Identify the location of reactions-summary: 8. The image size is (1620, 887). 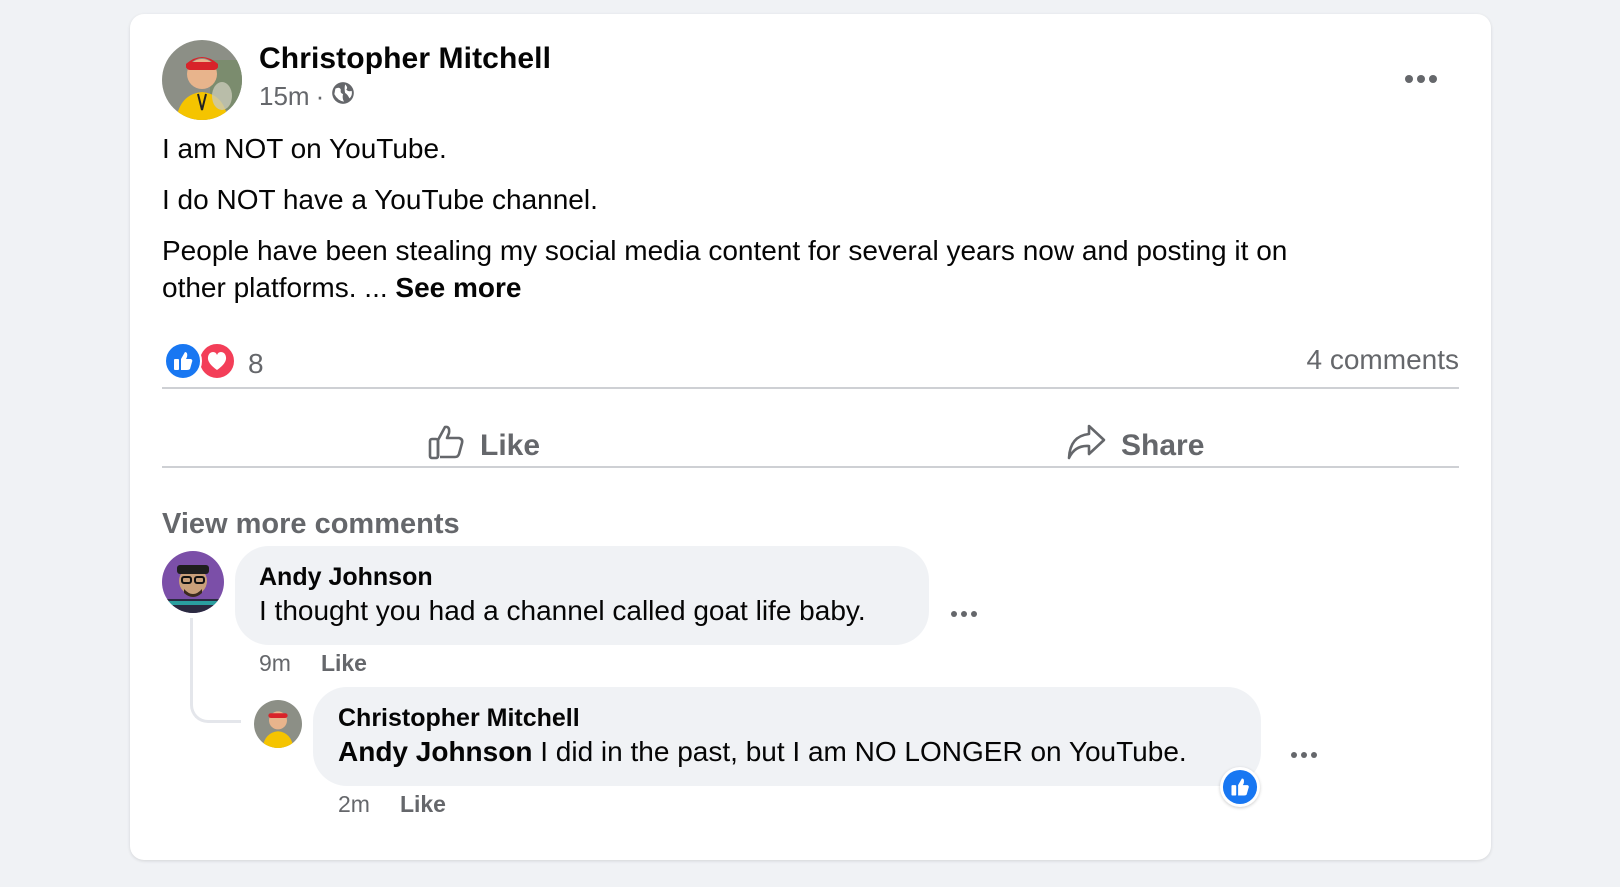
(214, 363).